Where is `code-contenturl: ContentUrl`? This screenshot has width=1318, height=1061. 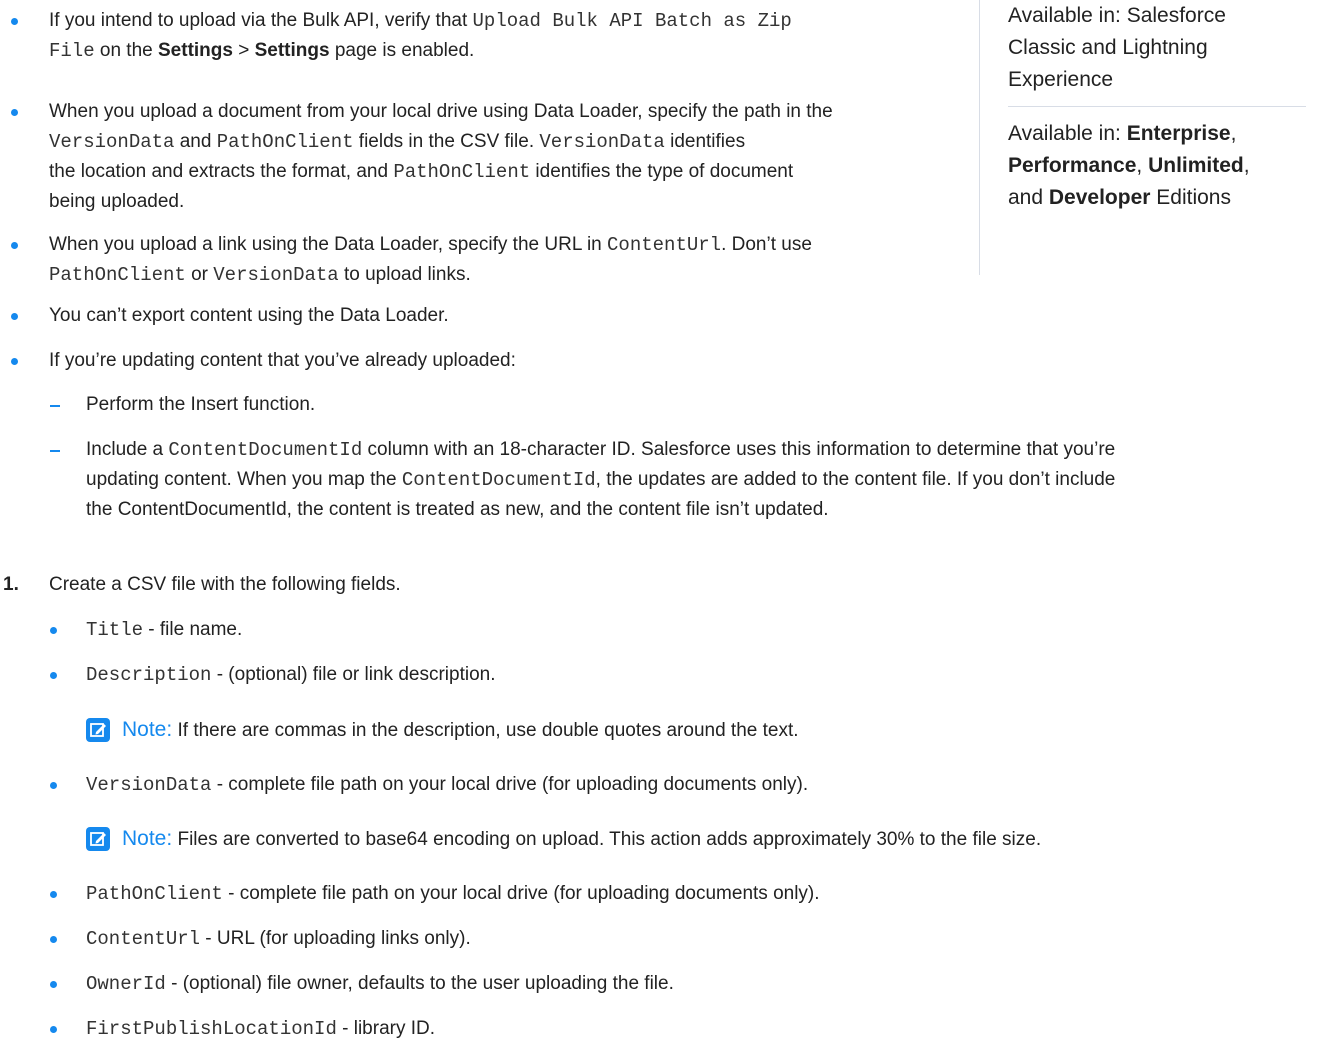 code-contenturl: ContentUrl is located at coordinates (664, 245).